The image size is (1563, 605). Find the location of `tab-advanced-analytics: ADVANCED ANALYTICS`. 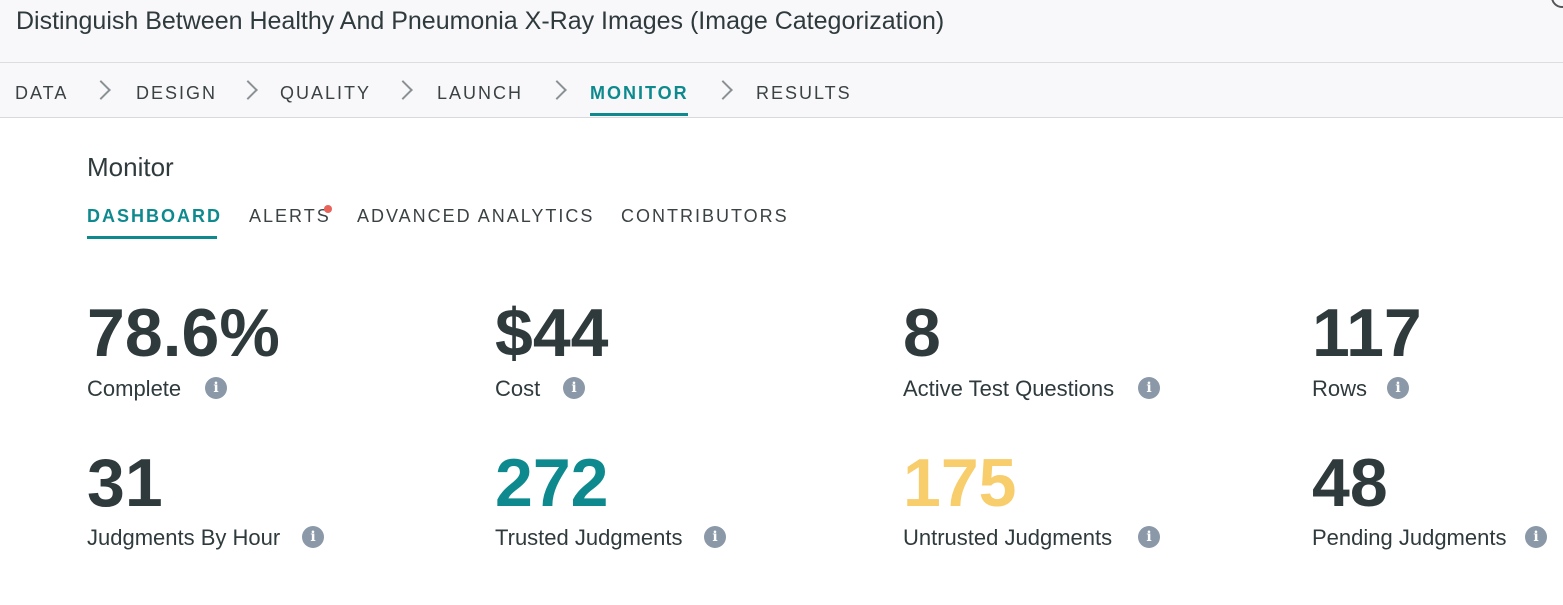

tab-advanced-analytics: ADVANCED ANALYTICS is located at coordinates (475, 216).